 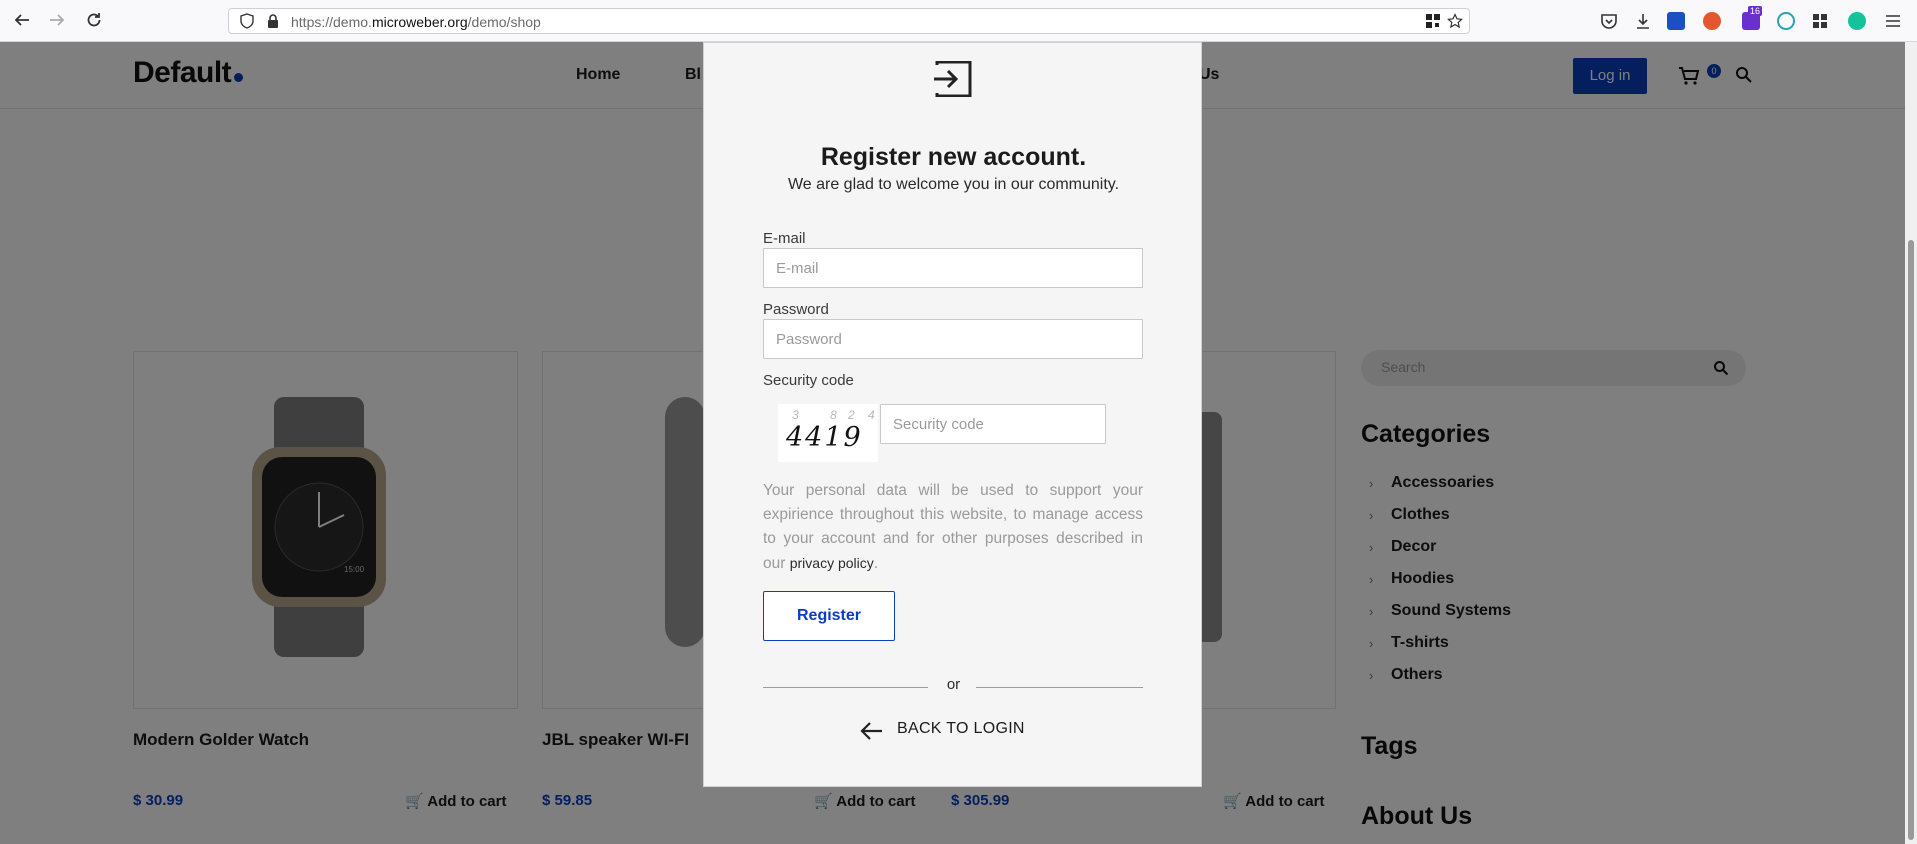 I want to click on shield-icon, so click(x=247, y=21).